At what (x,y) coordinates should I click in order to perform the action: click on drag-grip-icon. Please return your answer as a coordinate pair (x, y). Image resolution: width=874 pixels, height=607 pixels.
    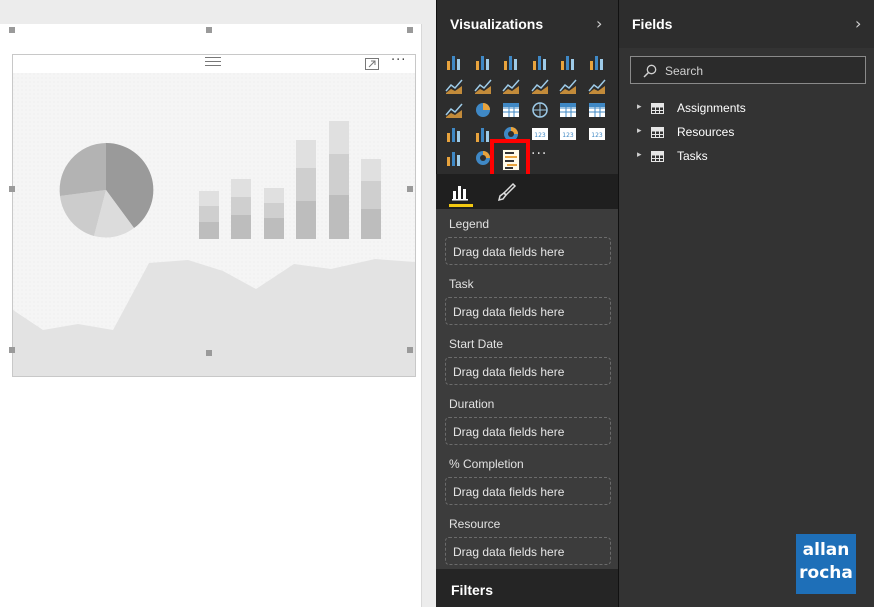
    Looking at the image, I should click on (213, 62).